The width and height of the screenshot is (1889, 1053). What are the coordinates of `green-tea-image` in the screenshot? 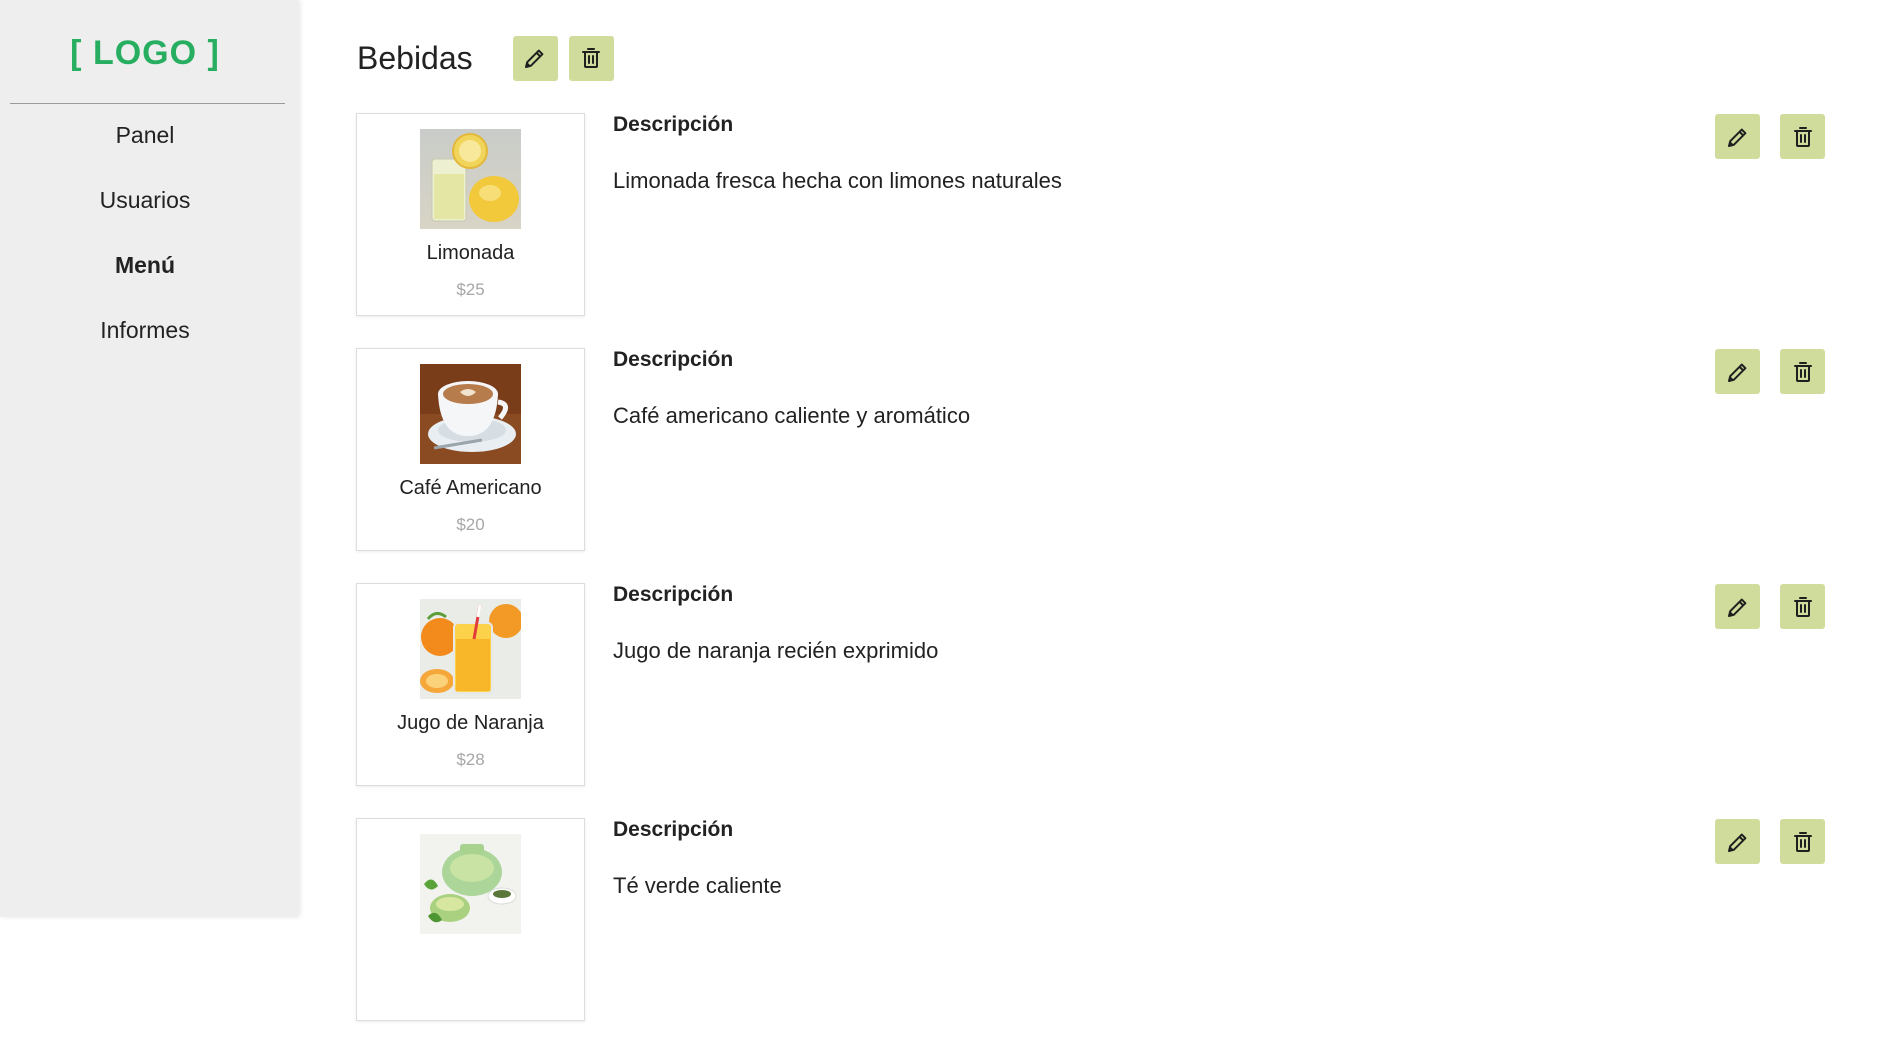 It's located at (470, 884).